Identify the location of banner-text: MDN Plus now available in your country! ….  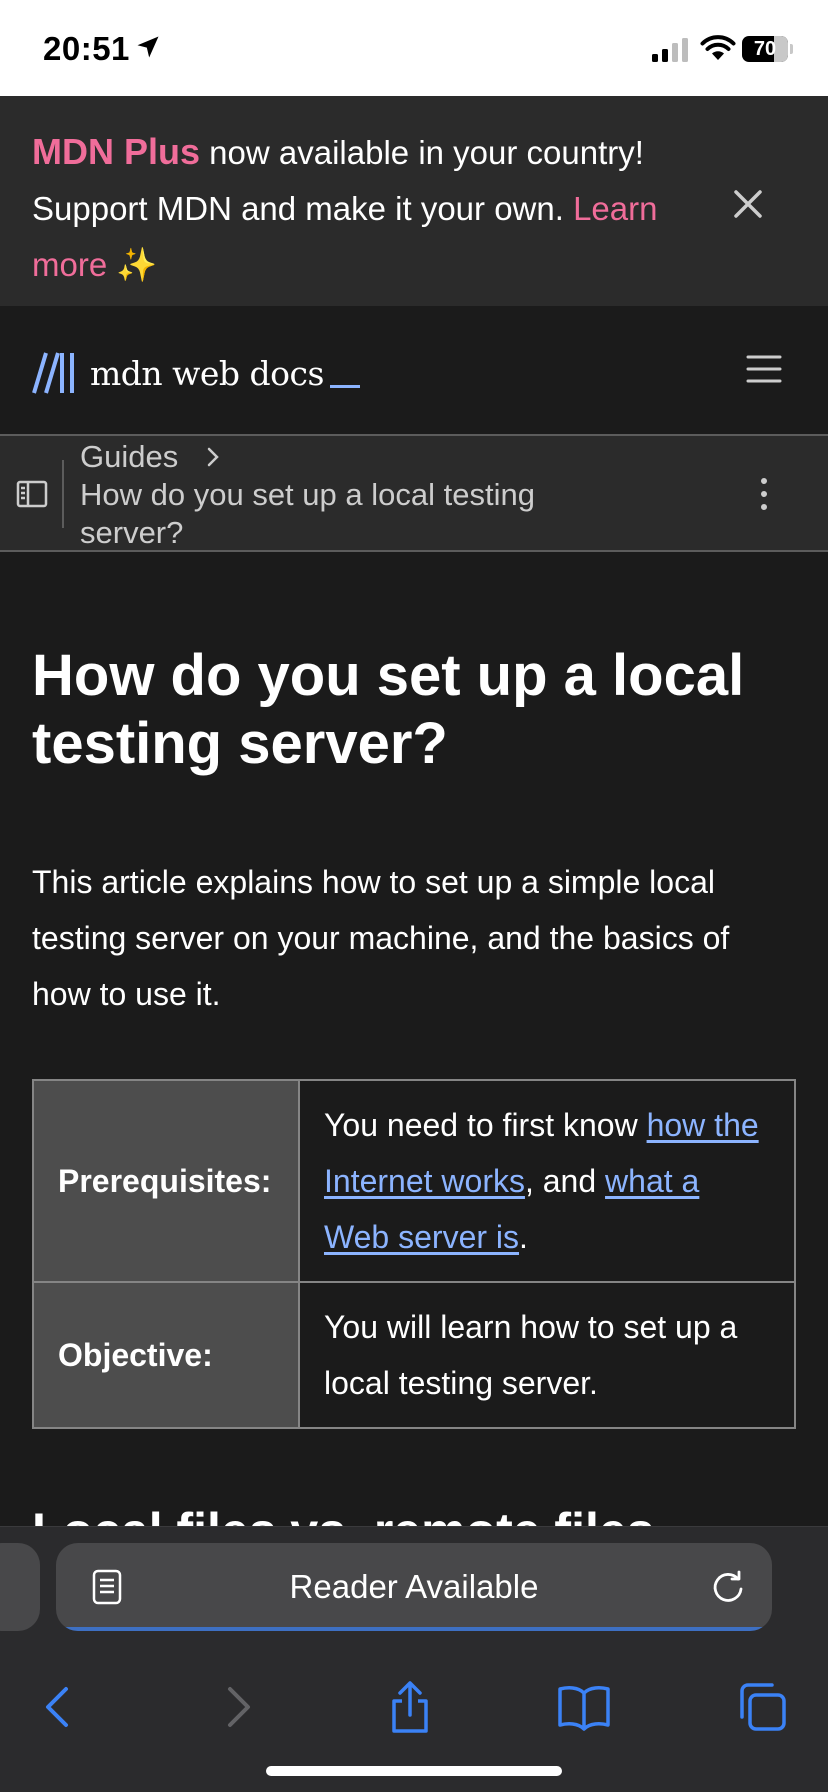
(362, 208).